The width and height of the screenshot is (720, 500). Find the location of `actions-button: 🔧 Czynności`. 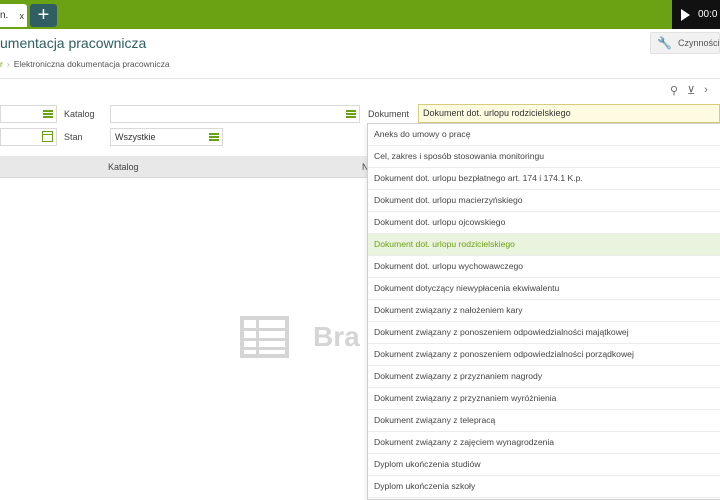

actions-button: 🔧 Czynności is located at coordinates (685, 43).